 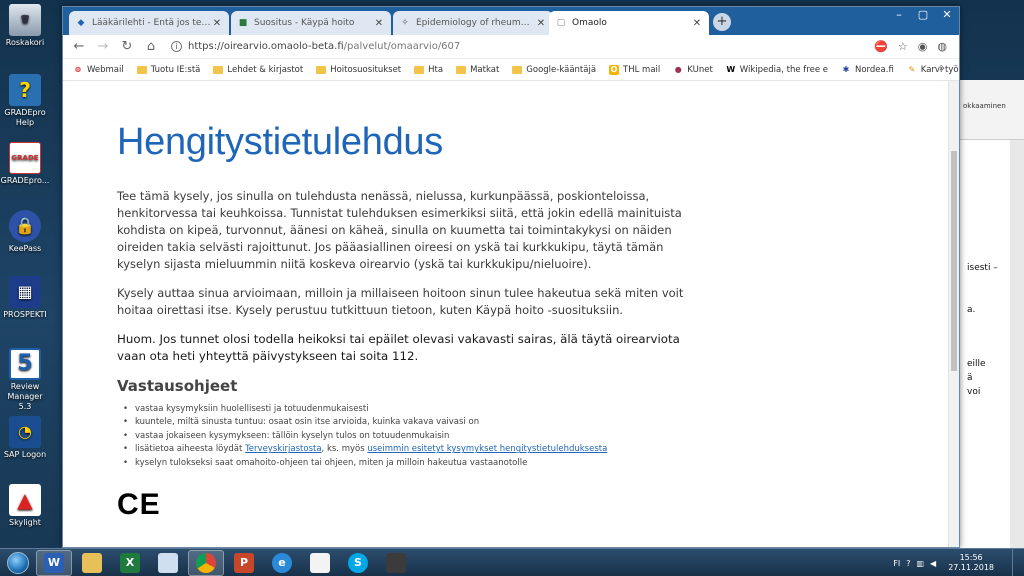 I want to click on bookmark-folder-matkat: Matkat, so click(x=477, y=70).